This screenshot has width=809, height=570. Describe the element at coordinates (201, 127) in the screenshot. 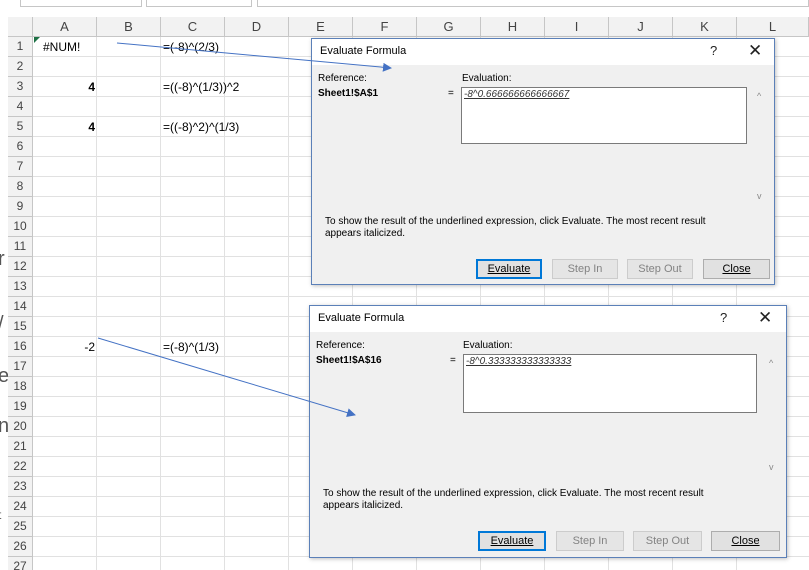

I see `cell-c5: =((-8)^2)^(1/3)` at that location.